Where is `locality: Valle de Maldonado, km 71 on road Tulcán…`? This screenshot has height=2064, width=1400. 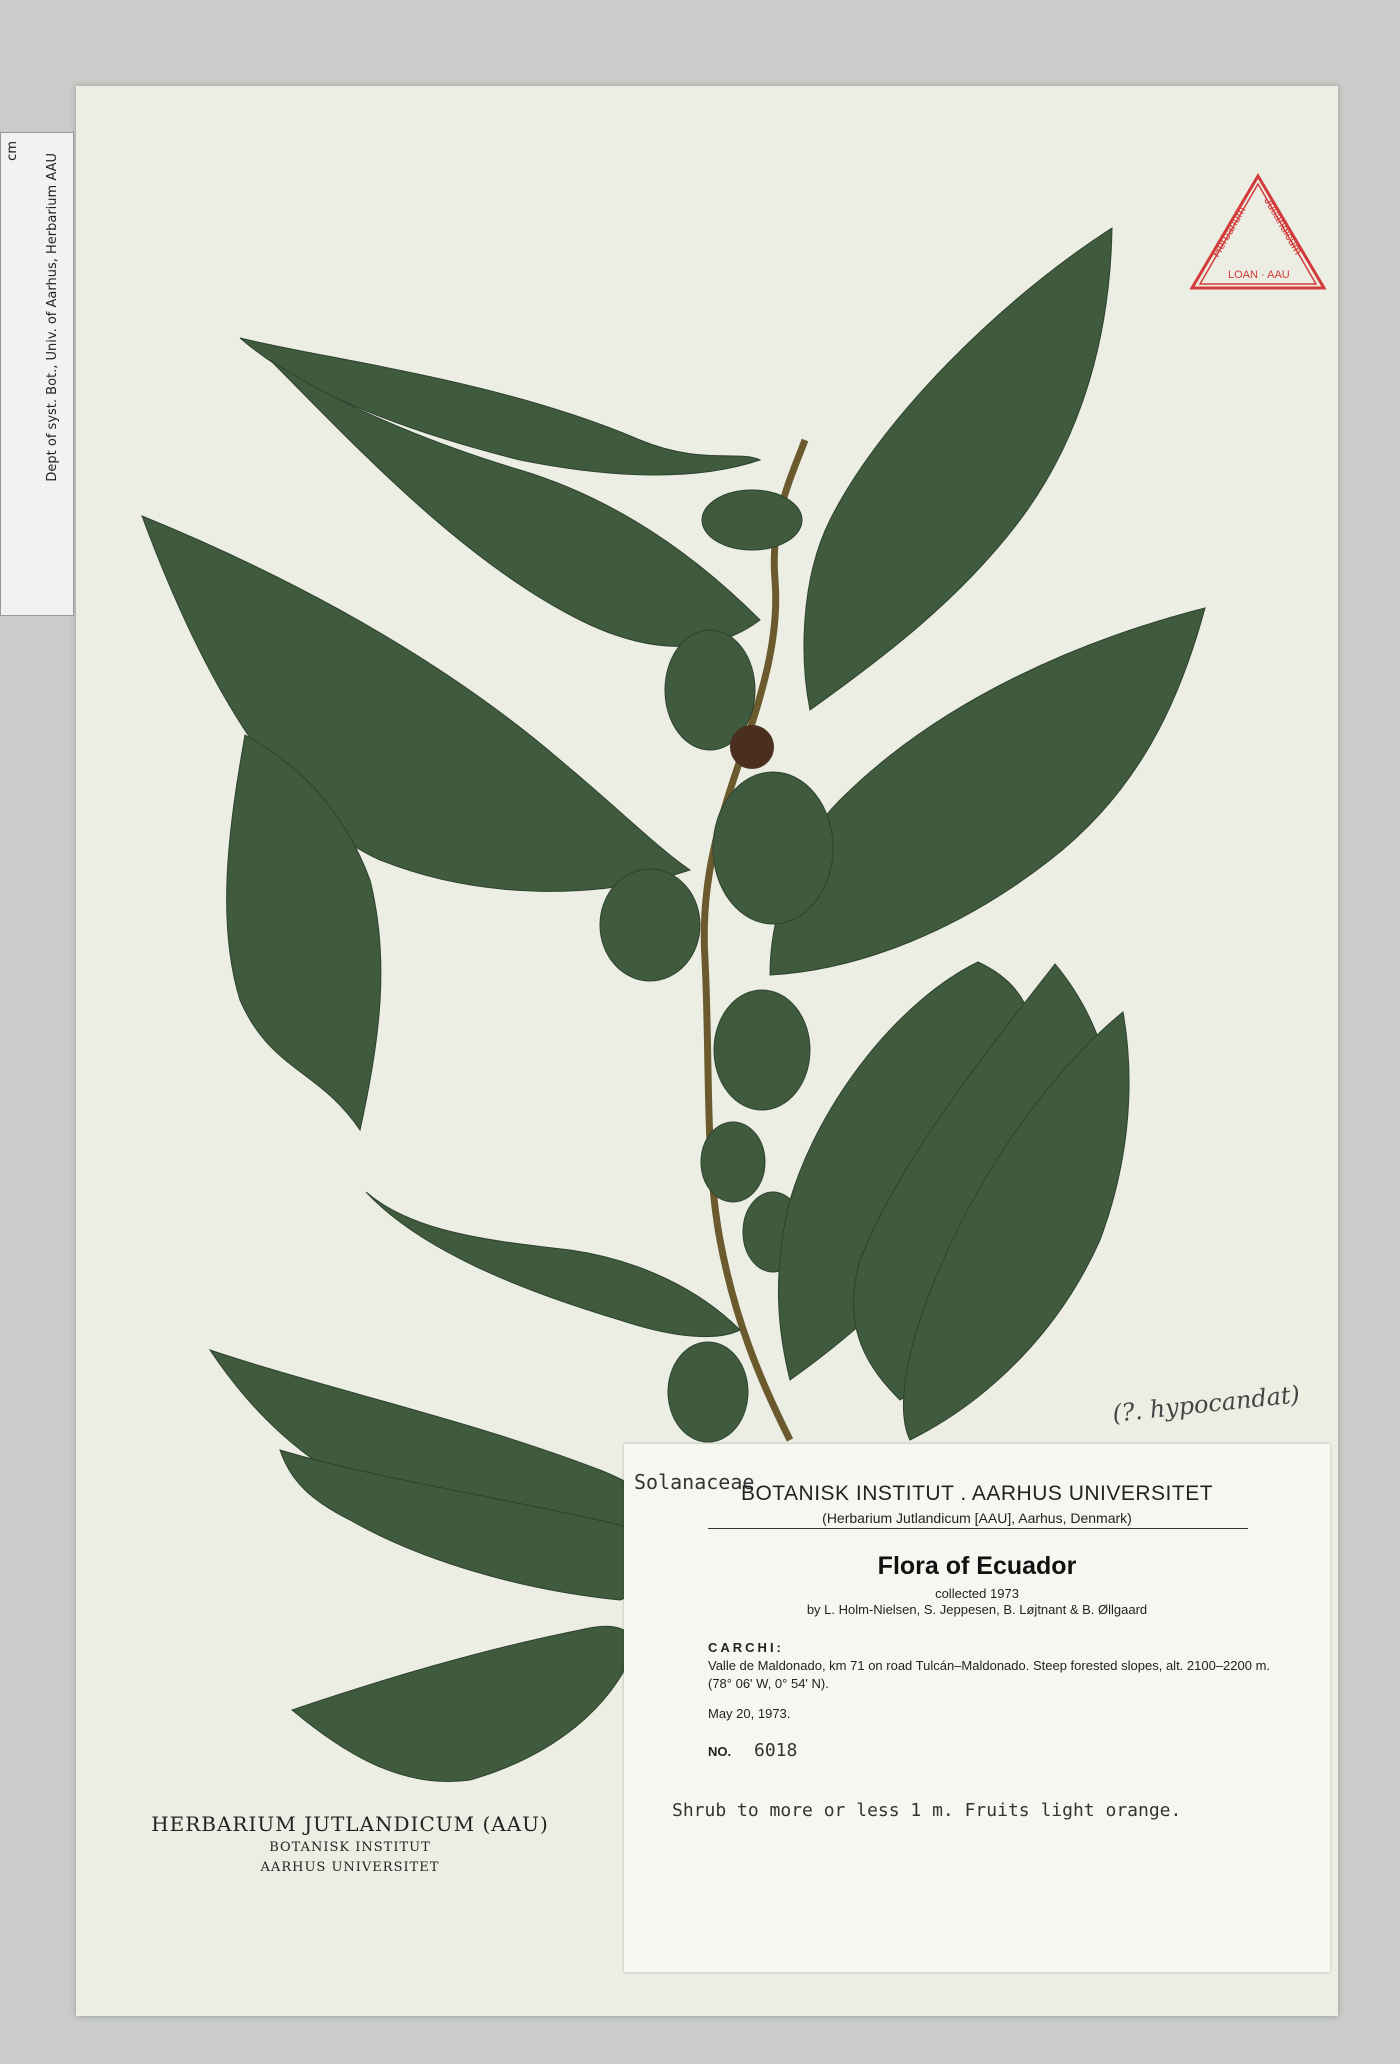
locality: Valle de Maldonado, km 71 on road Tulcán… is located at coordinates (989, 1674).